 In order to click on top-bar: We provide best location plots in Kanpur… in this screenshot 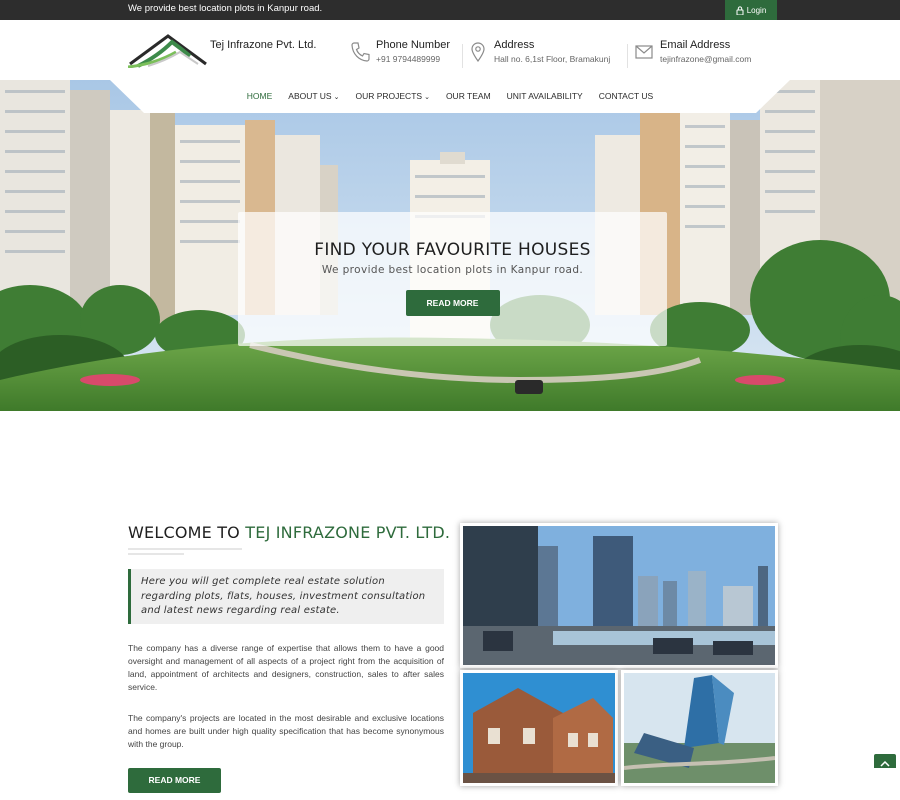, I will do `click(450, 10)`.